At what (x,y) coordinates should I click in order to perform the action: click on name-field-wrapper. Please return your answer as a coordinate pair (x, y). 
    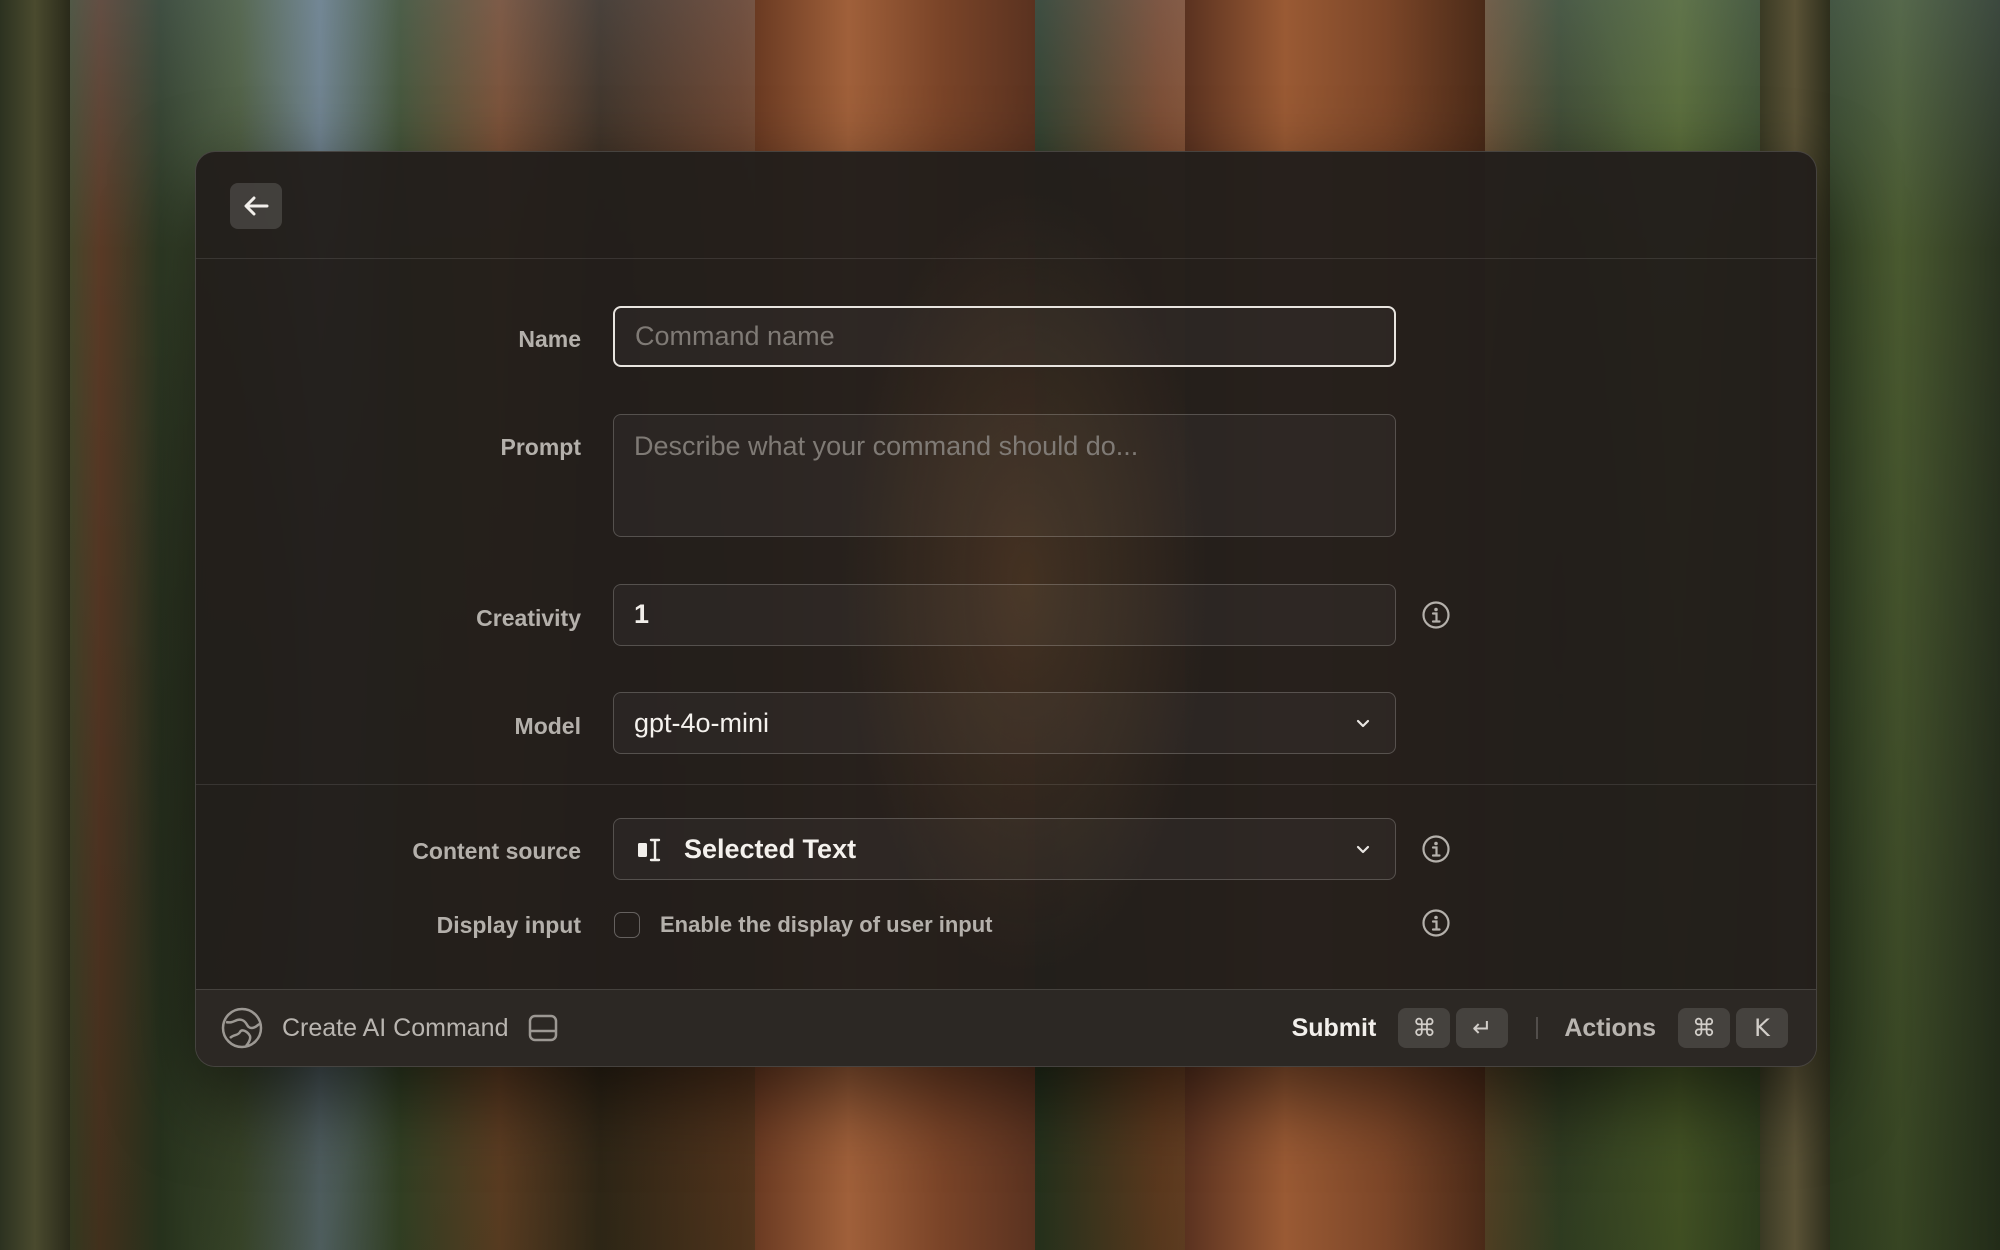
    Looking at the image, I should click on (1004, 336).